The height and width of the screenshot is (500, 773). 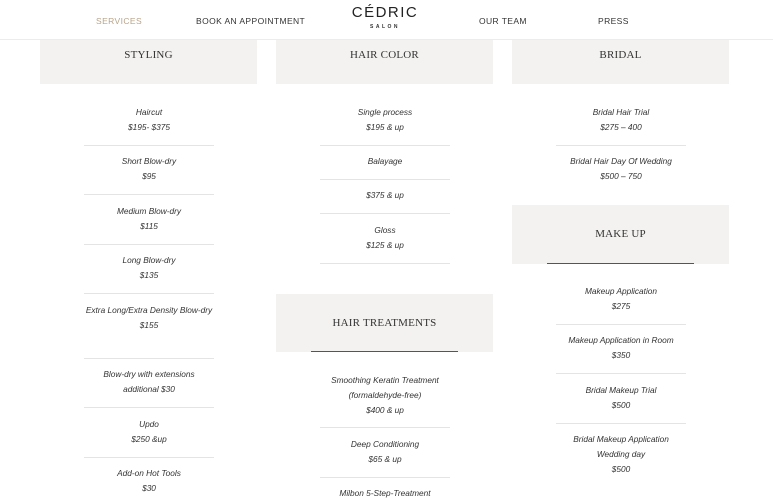 I want to click on item-price: $115, so click(x=149, y=226).